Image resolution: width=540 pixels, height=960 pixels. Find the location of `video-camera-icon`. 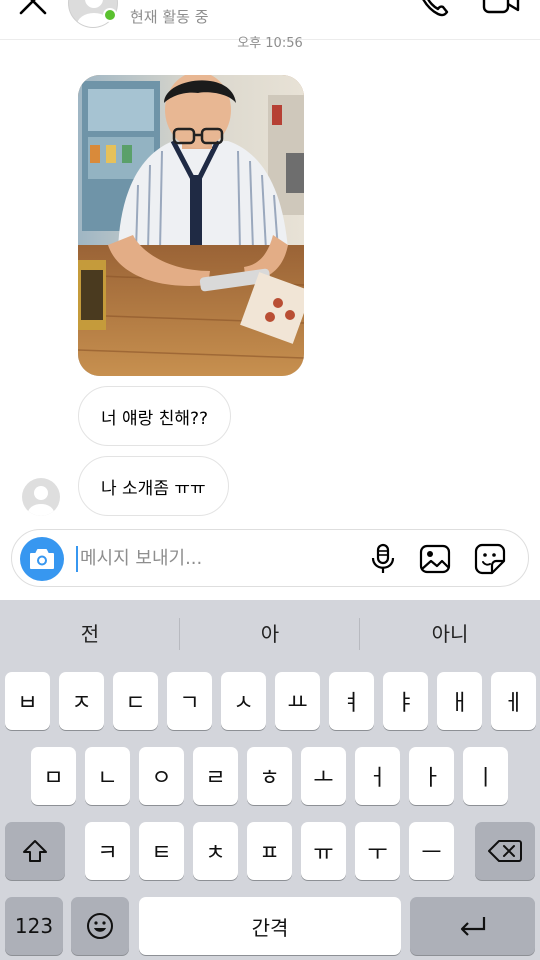

video-camera-icon is located at coordinates (501, 7).